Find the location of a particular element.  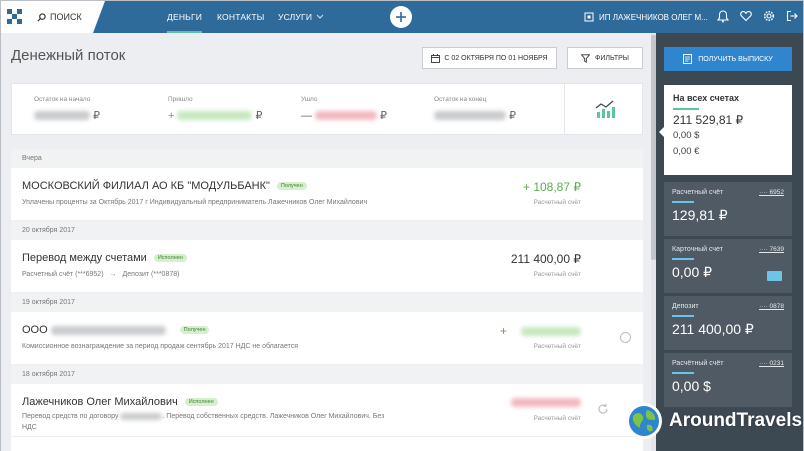

watermark-text: AroundTravels is located at coordinates (736, 420).